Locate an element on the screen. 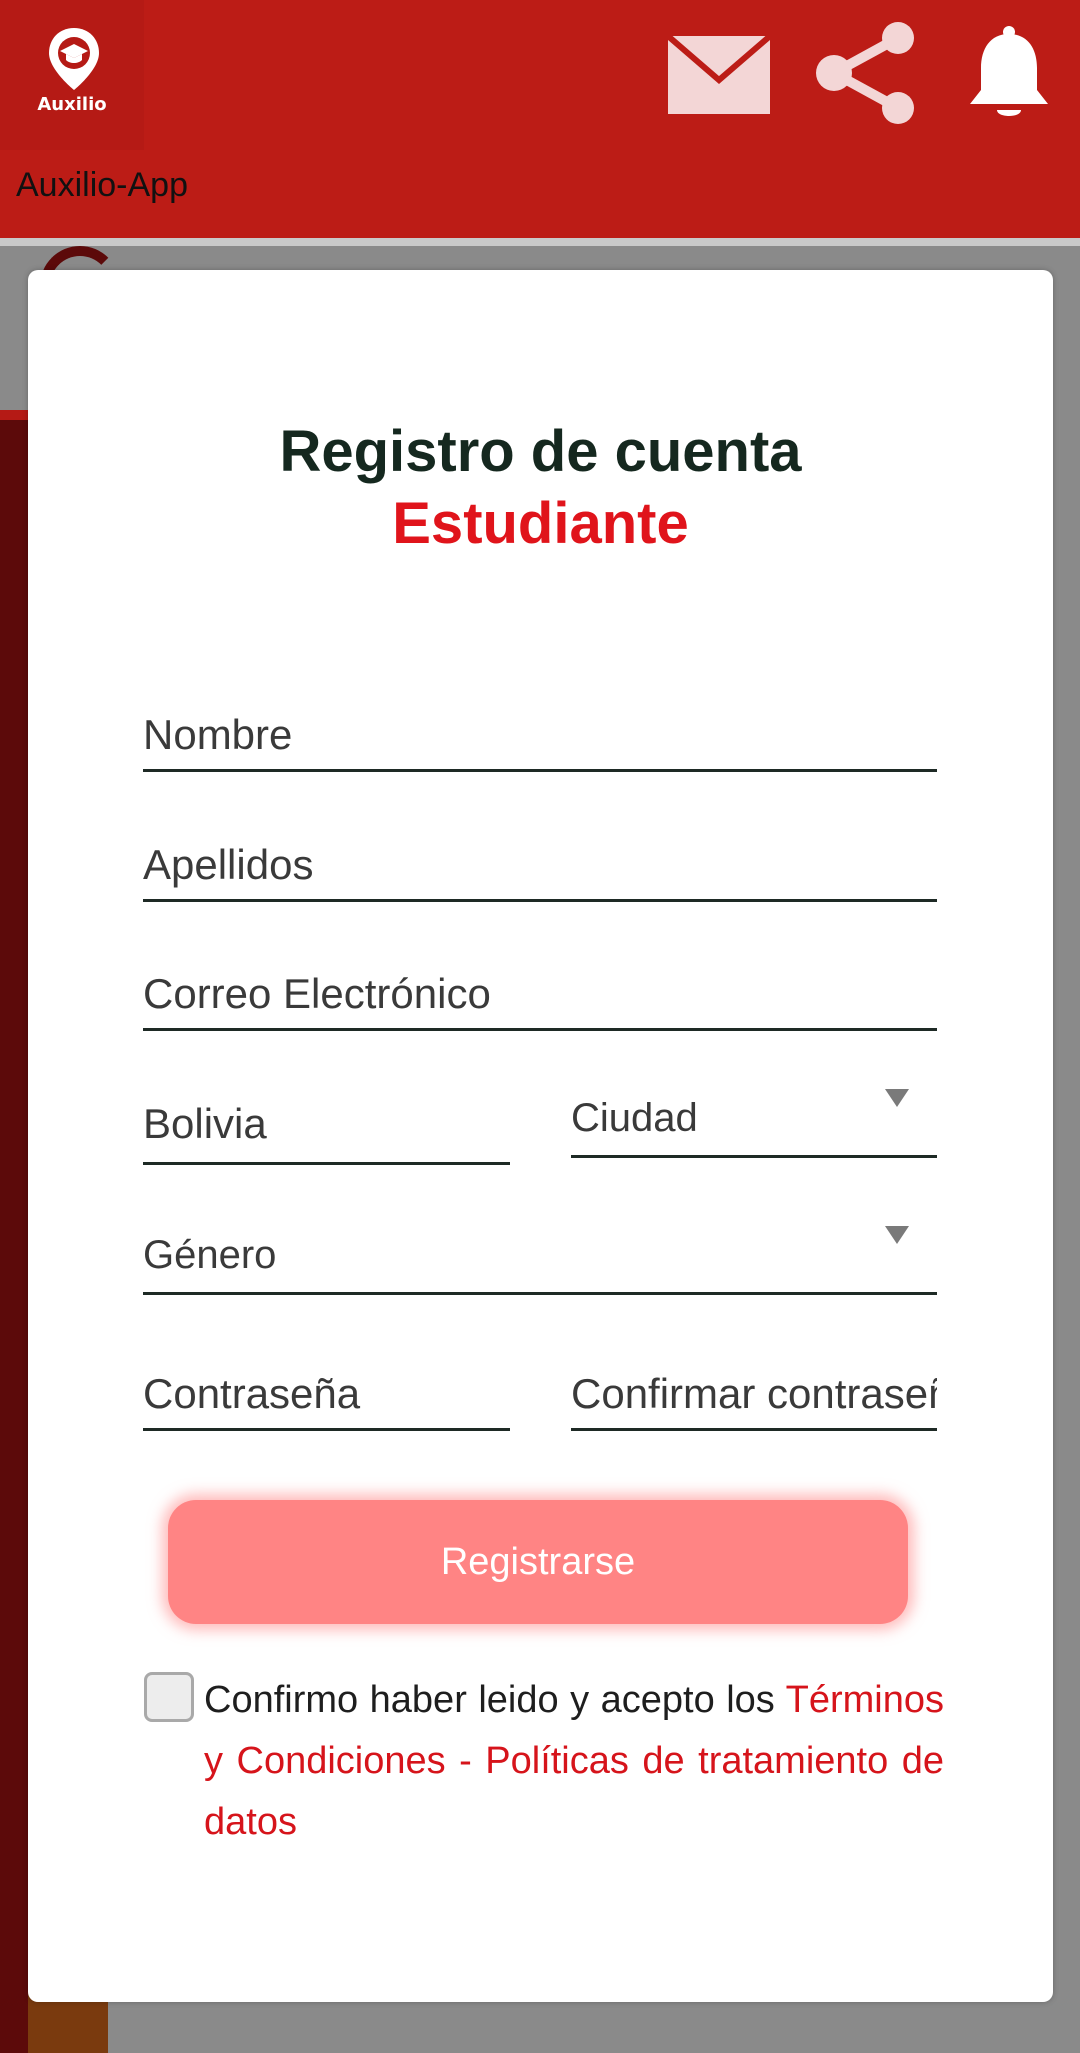 This screenshot has height=2053, width=1080. logo-text: Auxilio is located at coordinates (72, 104).